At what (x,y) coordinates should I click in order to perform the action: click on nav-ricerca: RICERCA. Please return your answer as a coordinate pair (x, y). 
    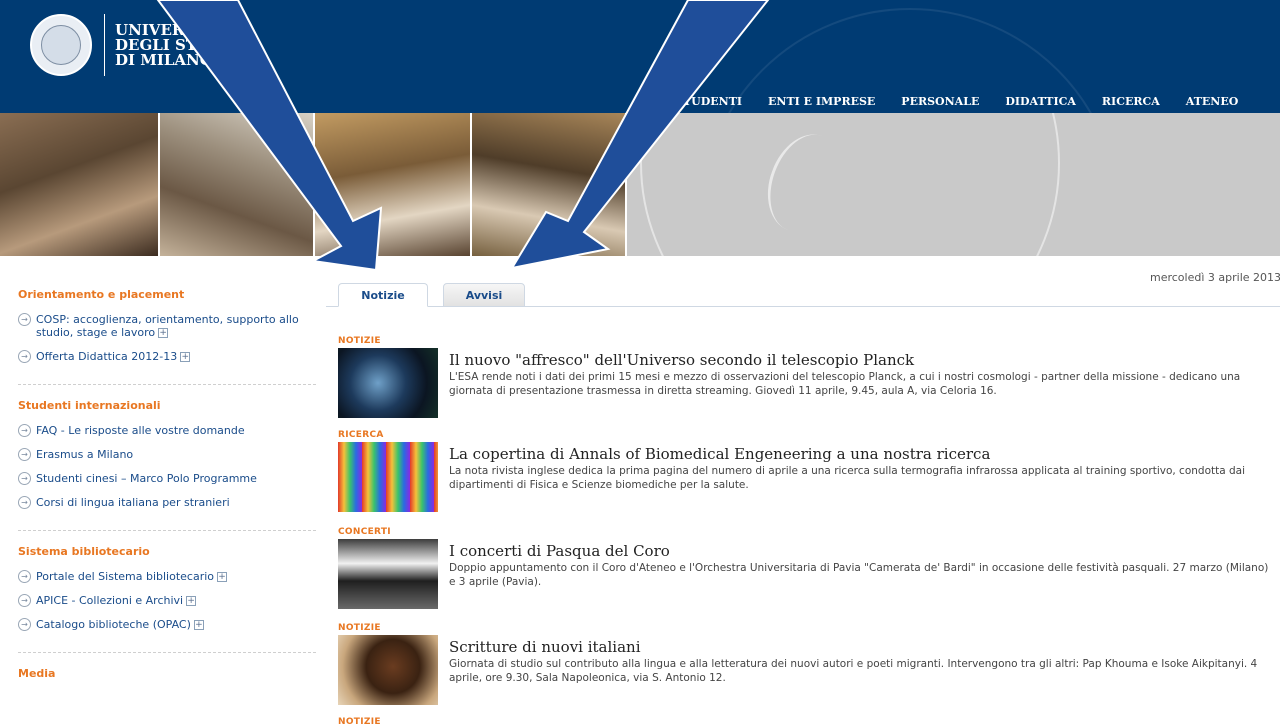
    Looking at the image, I should click on (1131, 101).